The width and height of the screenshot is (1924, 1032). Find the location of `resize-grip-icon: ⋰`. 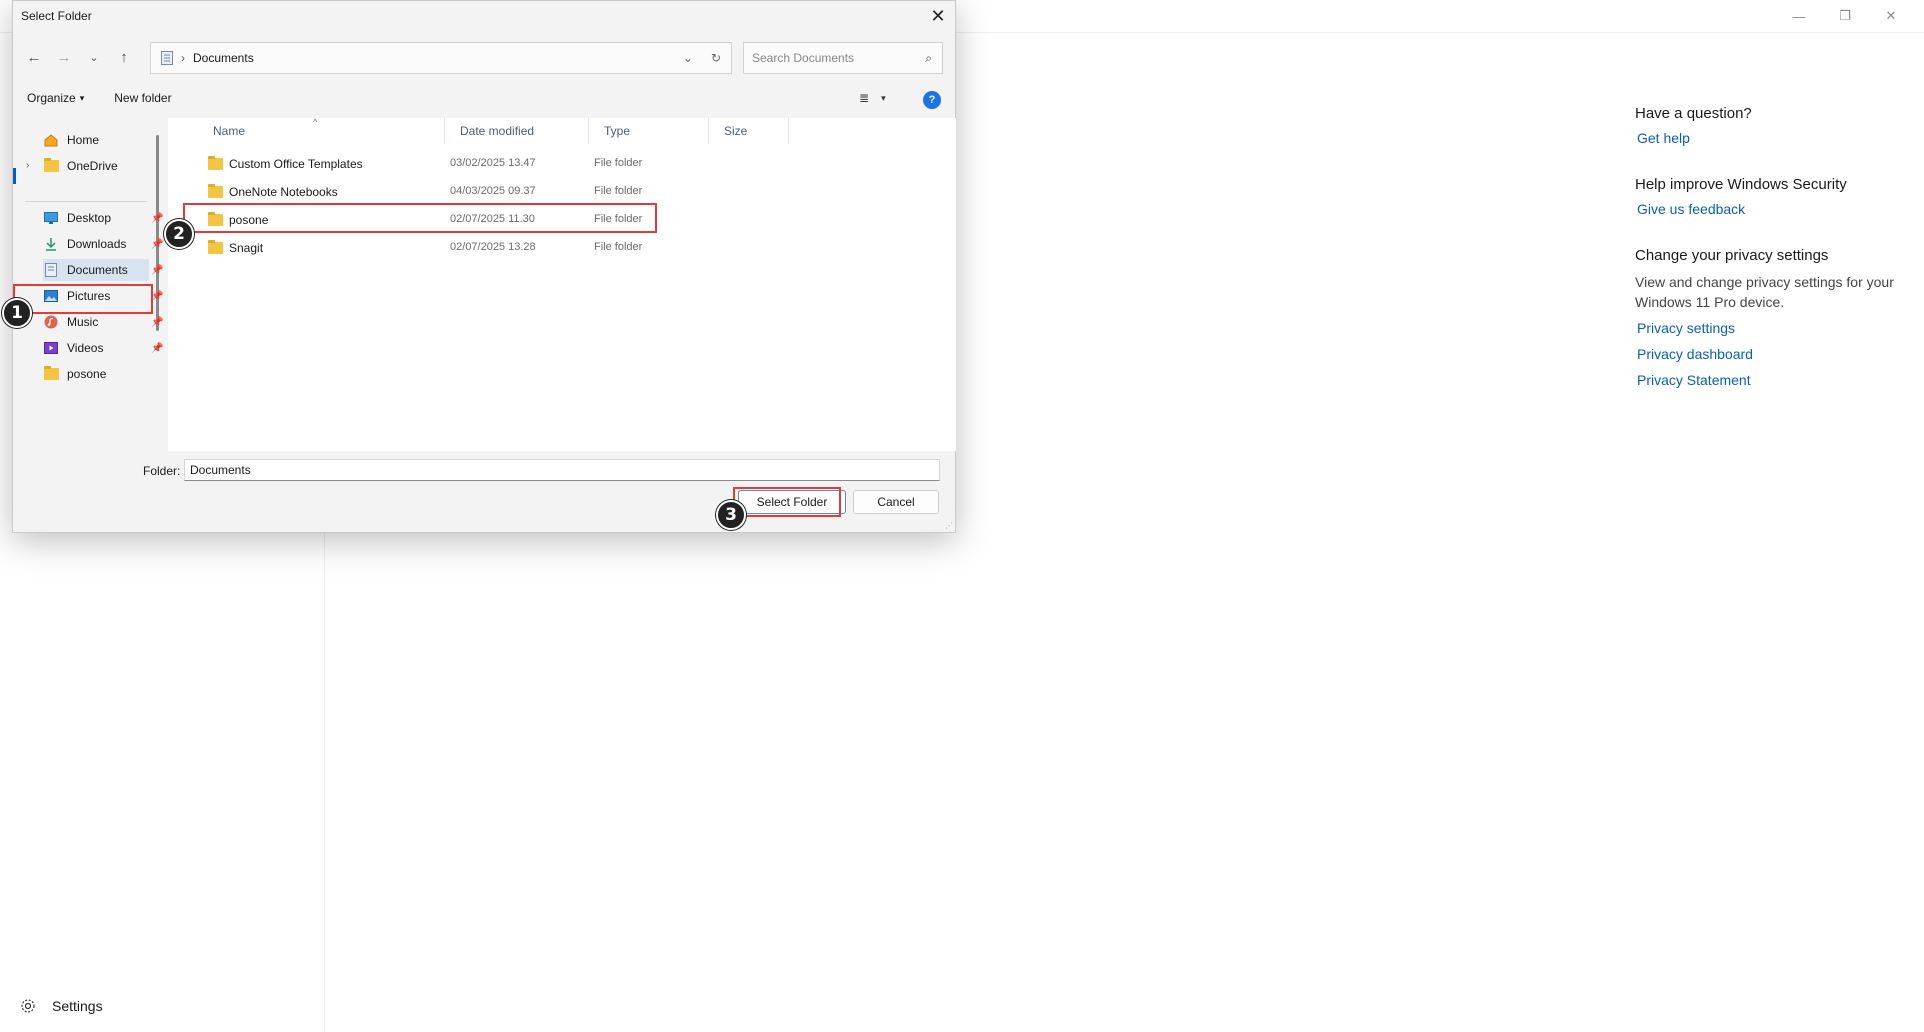

resize-grip-icon: ⋰ is located at coordinates (949, 525).